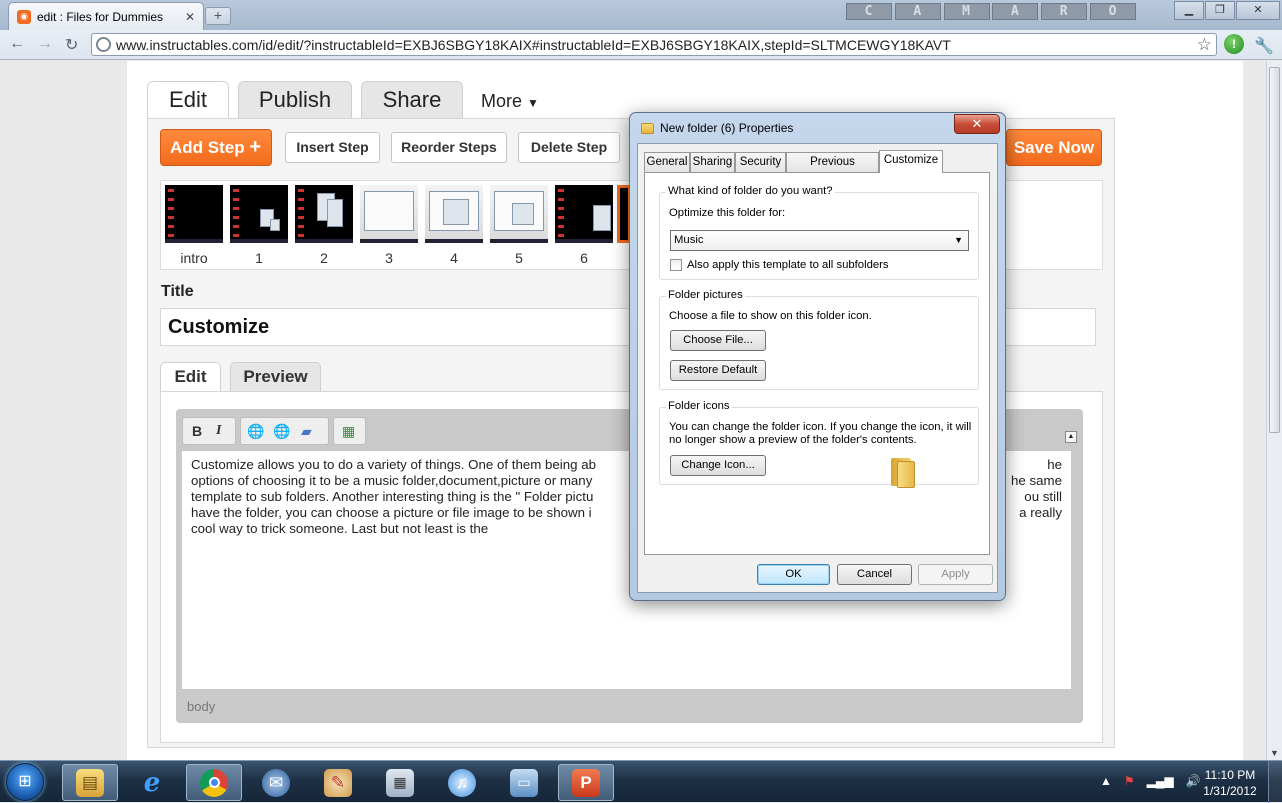 The image size is (1282, 803). What do you see at coordinates (1189, 10) in the screenshot?
I see `minimize-button: ▁` at bounding box center [1189, 10].